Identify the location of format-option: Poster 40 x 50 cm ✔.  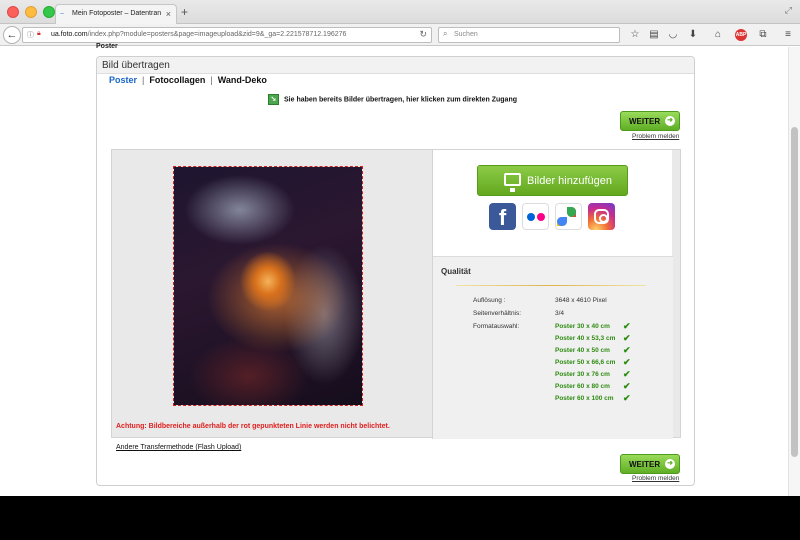
(593, 350).